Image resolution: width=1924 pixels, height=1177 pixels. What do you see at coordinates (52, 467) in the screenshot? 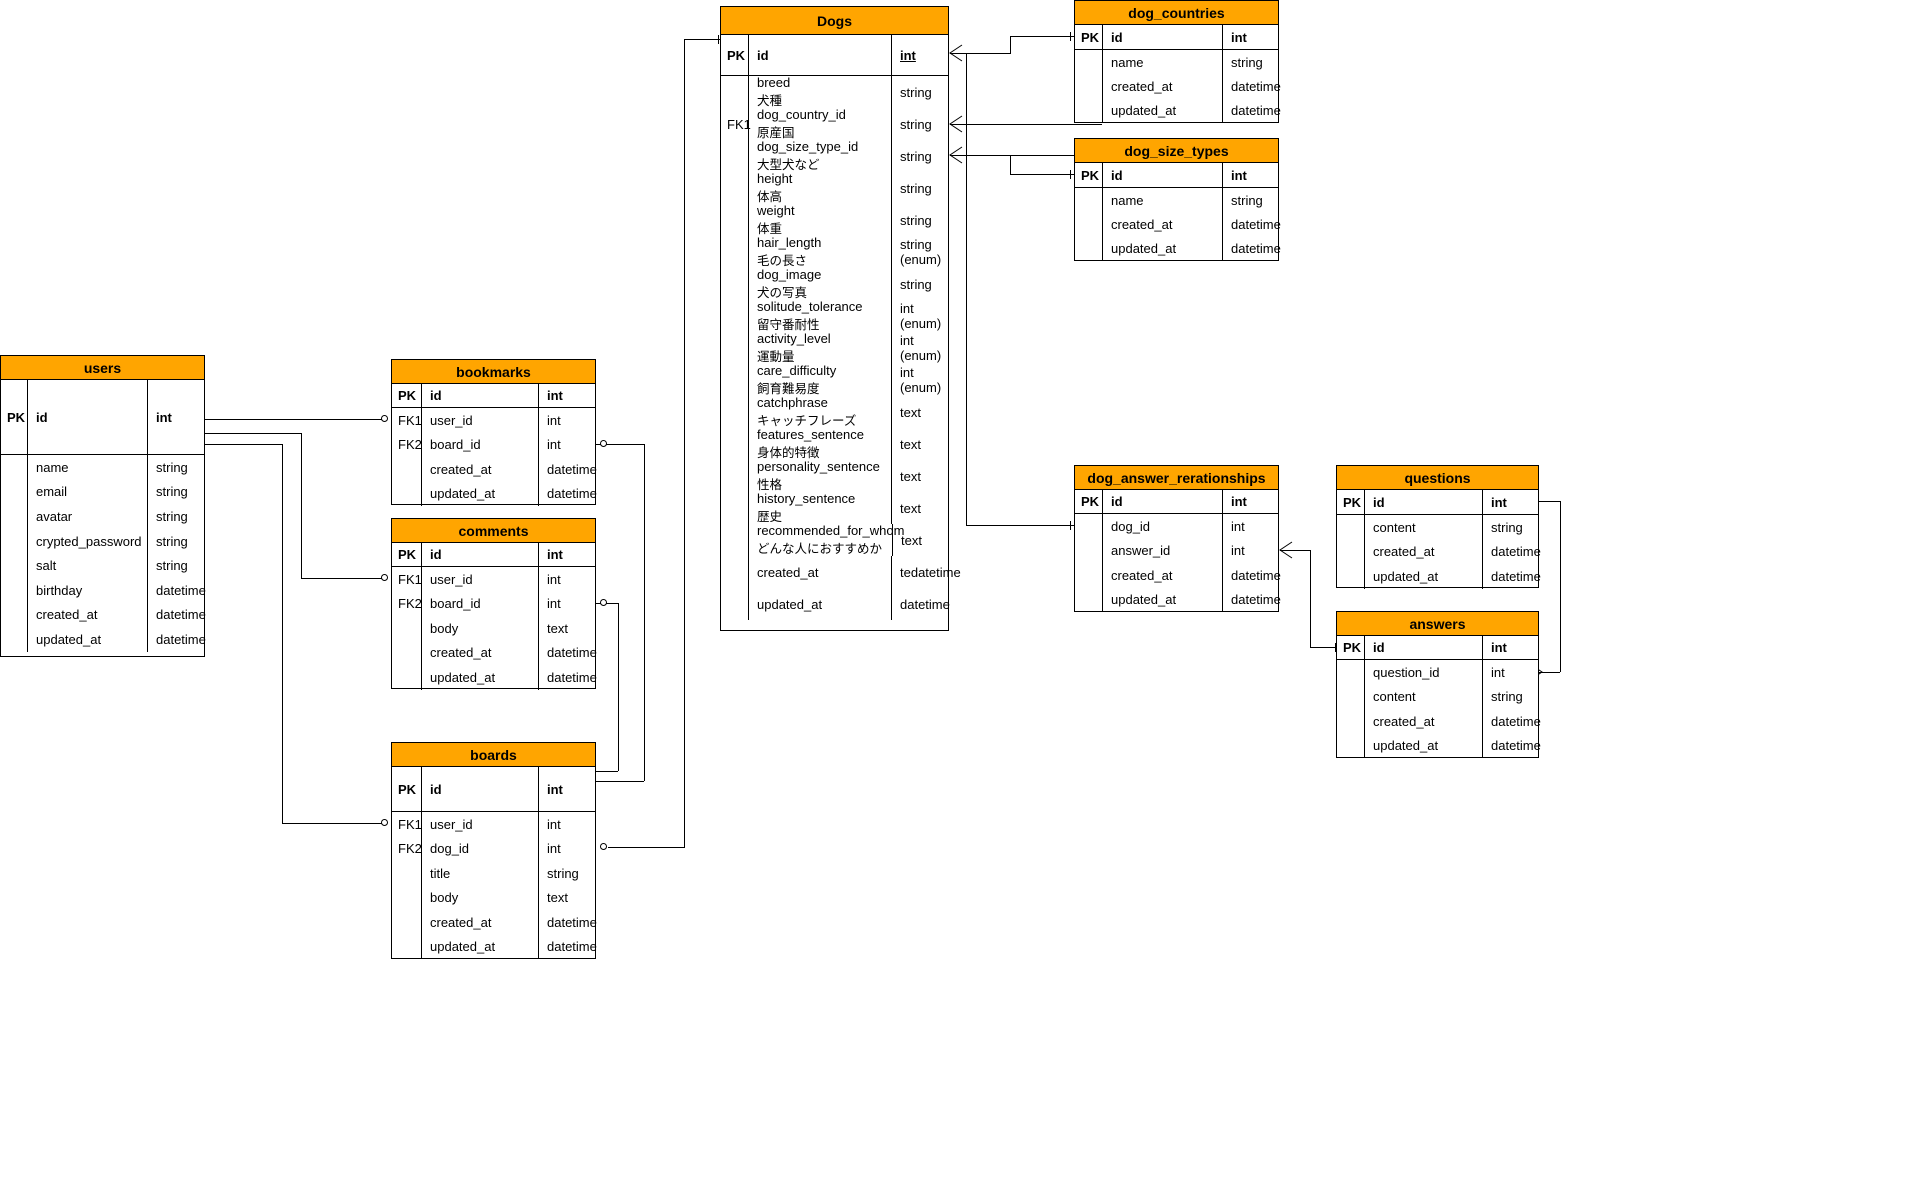
I see `attr-field-name-en: name` at bounding box center [52, 467].